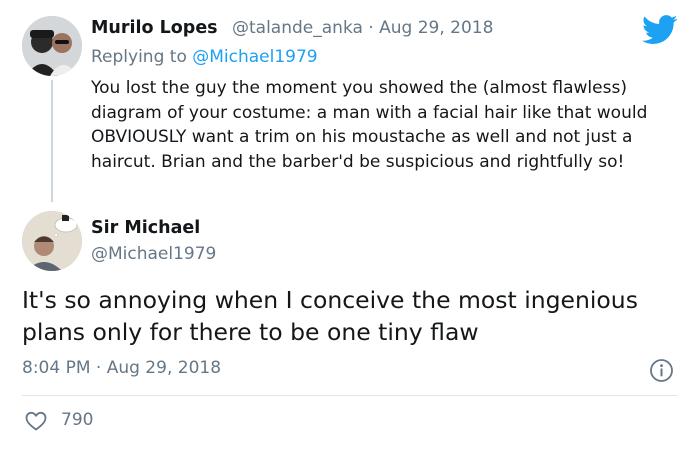 This screenshot has height=449, width=700. Describe the element at coordinates (660, 30) in the screenshot. I see `twitter-bird-icon` at that location.